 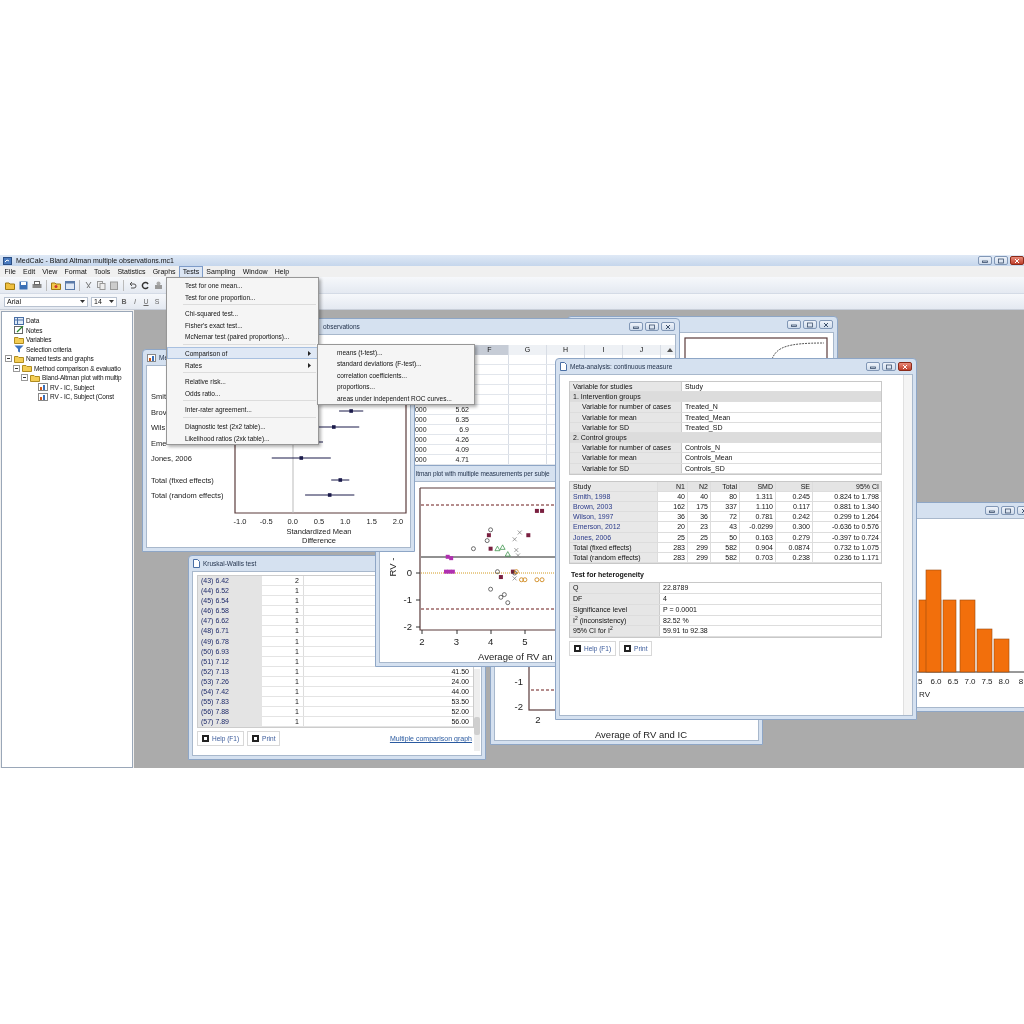 What do you see at coordinates (456, 641) in the screenshot?
I see `axis-tick-label: 3` at bounding box center [456, 641].